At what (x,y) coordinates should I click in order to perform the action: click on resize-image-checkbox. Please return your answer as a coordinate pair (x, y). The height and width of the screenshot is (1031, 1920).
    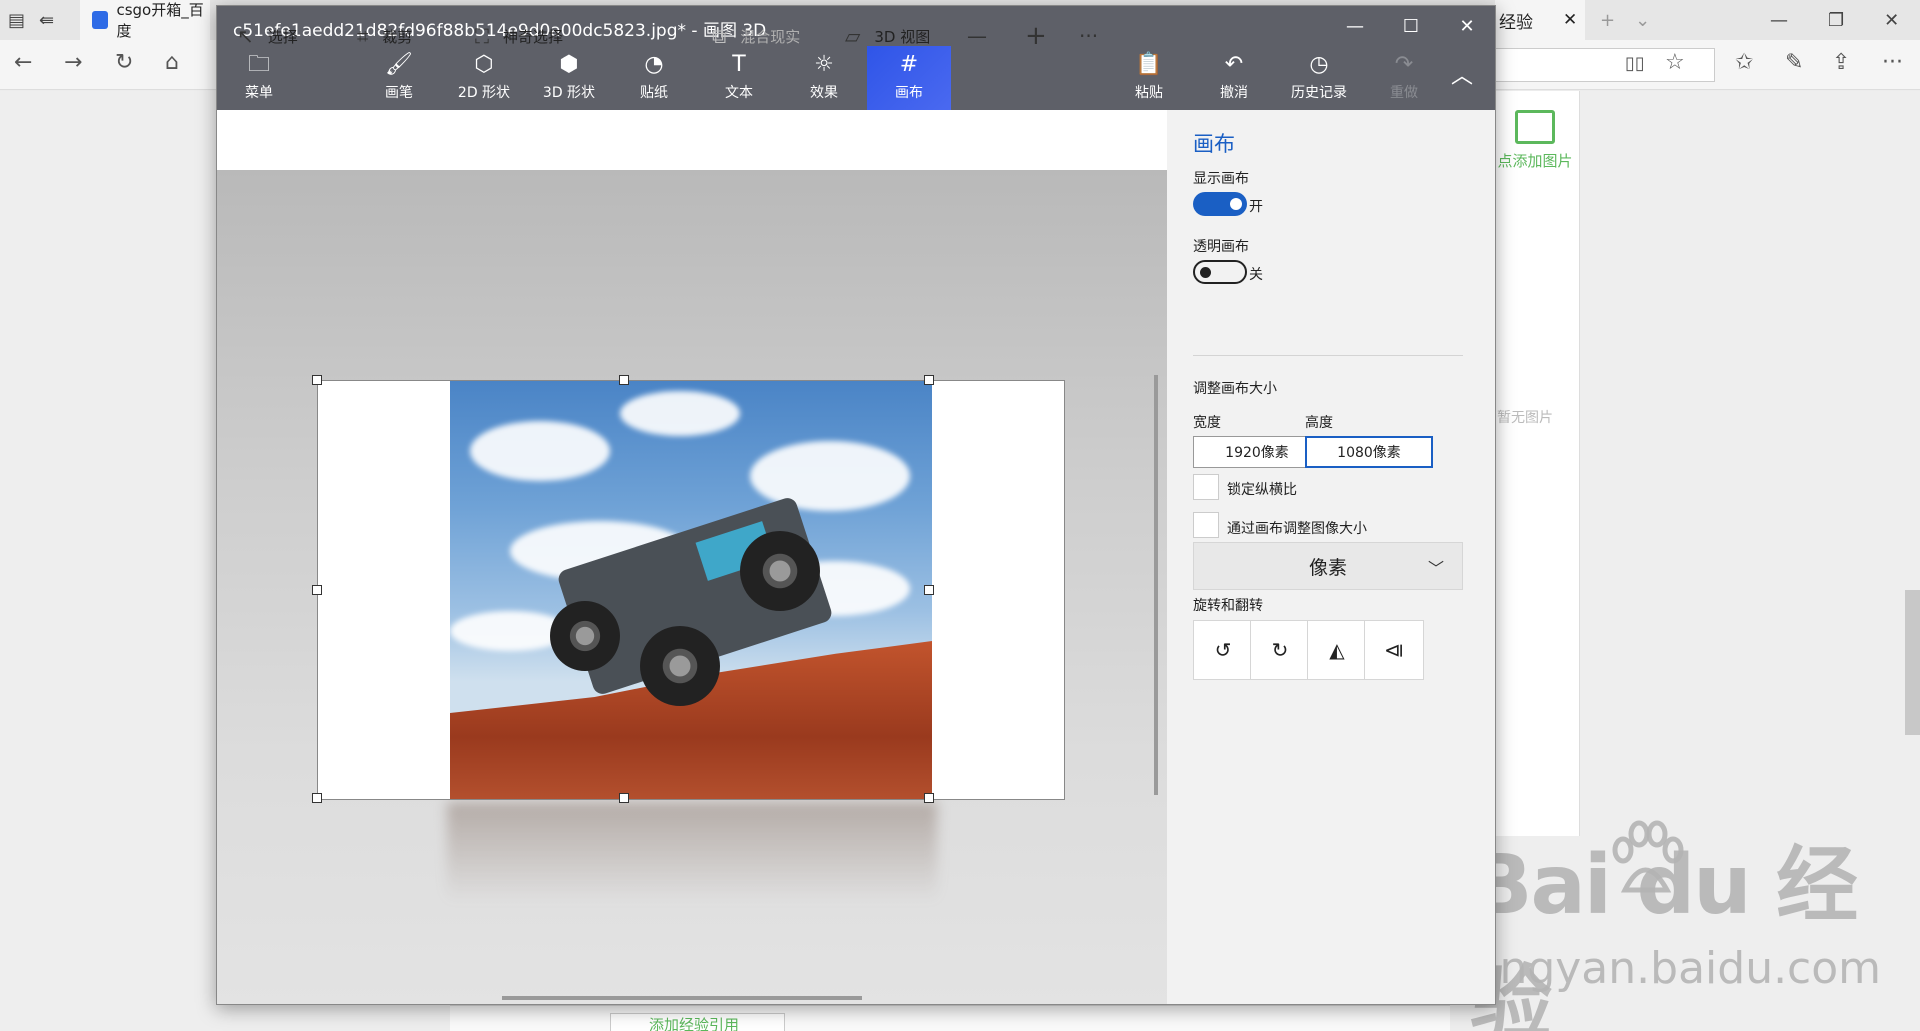
    Looking at the image, I should click on (1206, 525).